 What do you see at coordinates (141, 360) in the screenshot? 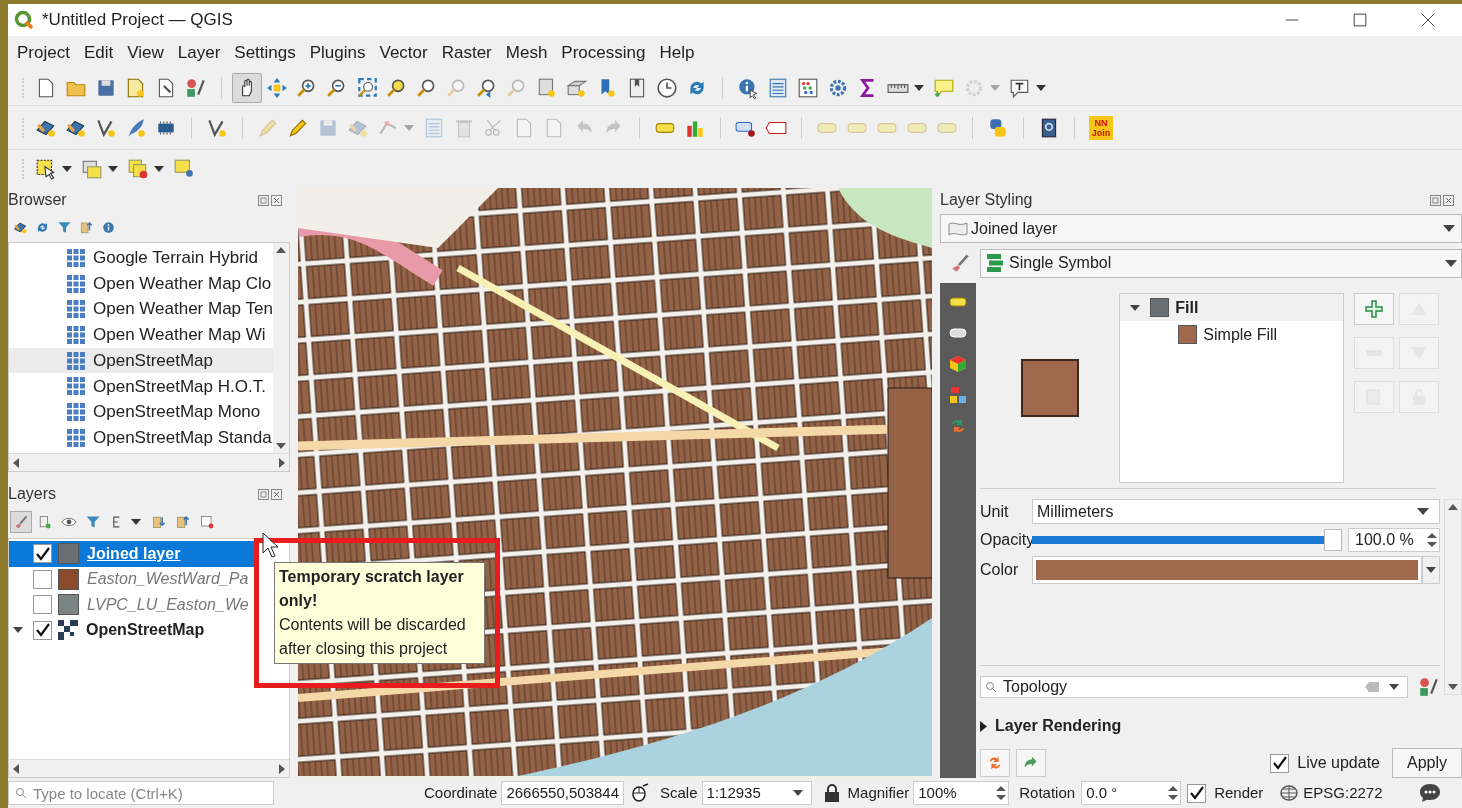
I see `browser-item: OpenStreetMap` at bounding box center [141, 360].